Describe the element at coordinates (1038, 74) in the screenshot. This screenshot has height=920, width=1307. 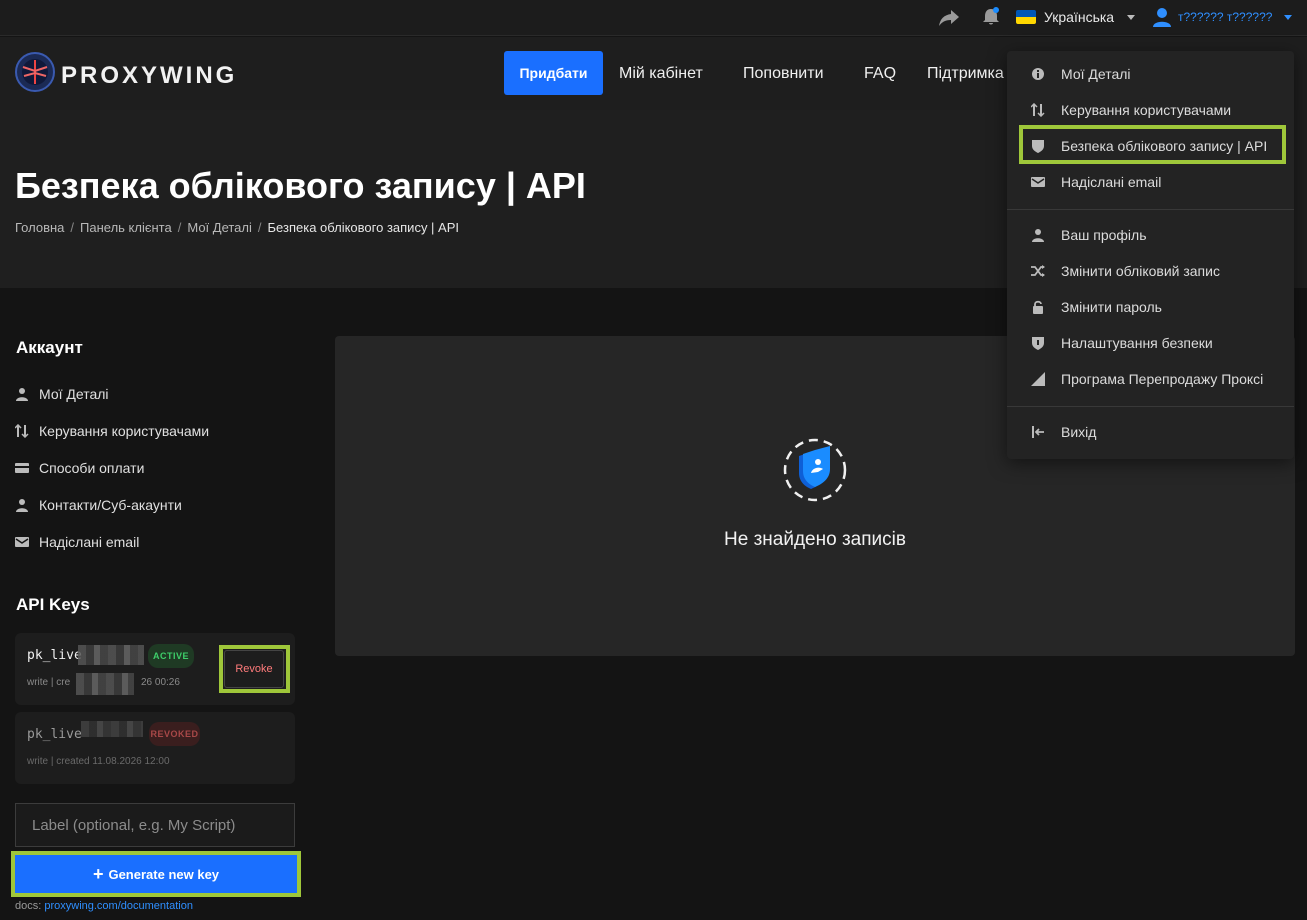
I see `info-icon` at that location.